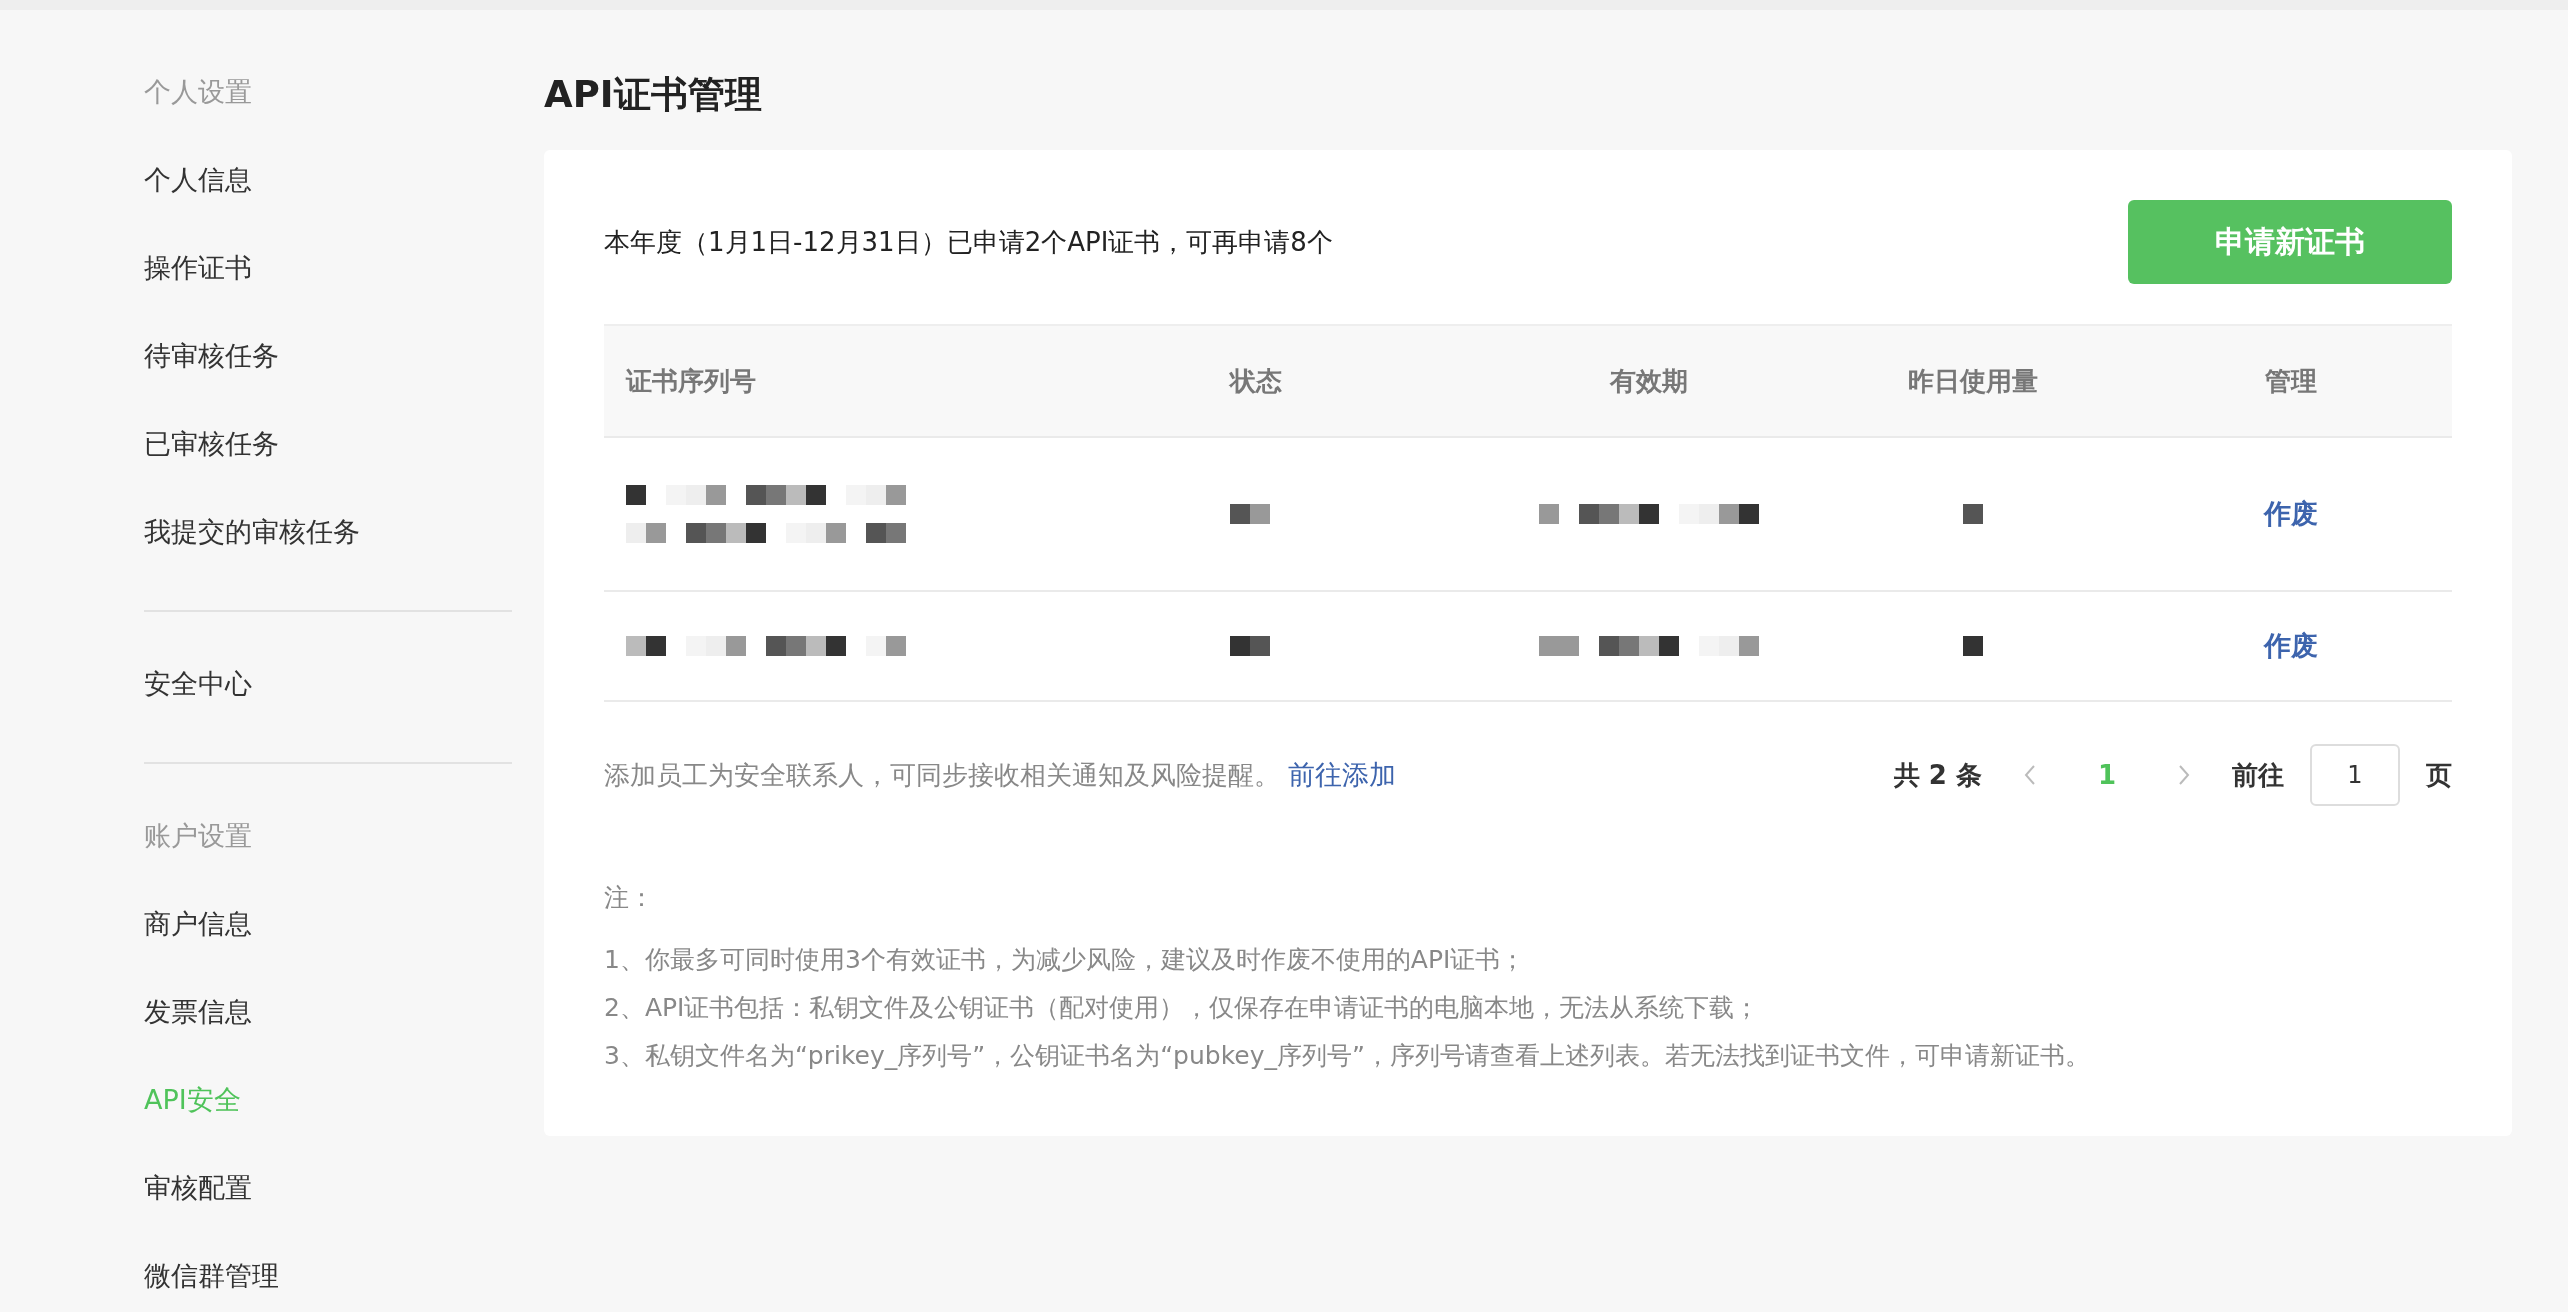  I want to click on page-input: 1, so click(2355, 775).